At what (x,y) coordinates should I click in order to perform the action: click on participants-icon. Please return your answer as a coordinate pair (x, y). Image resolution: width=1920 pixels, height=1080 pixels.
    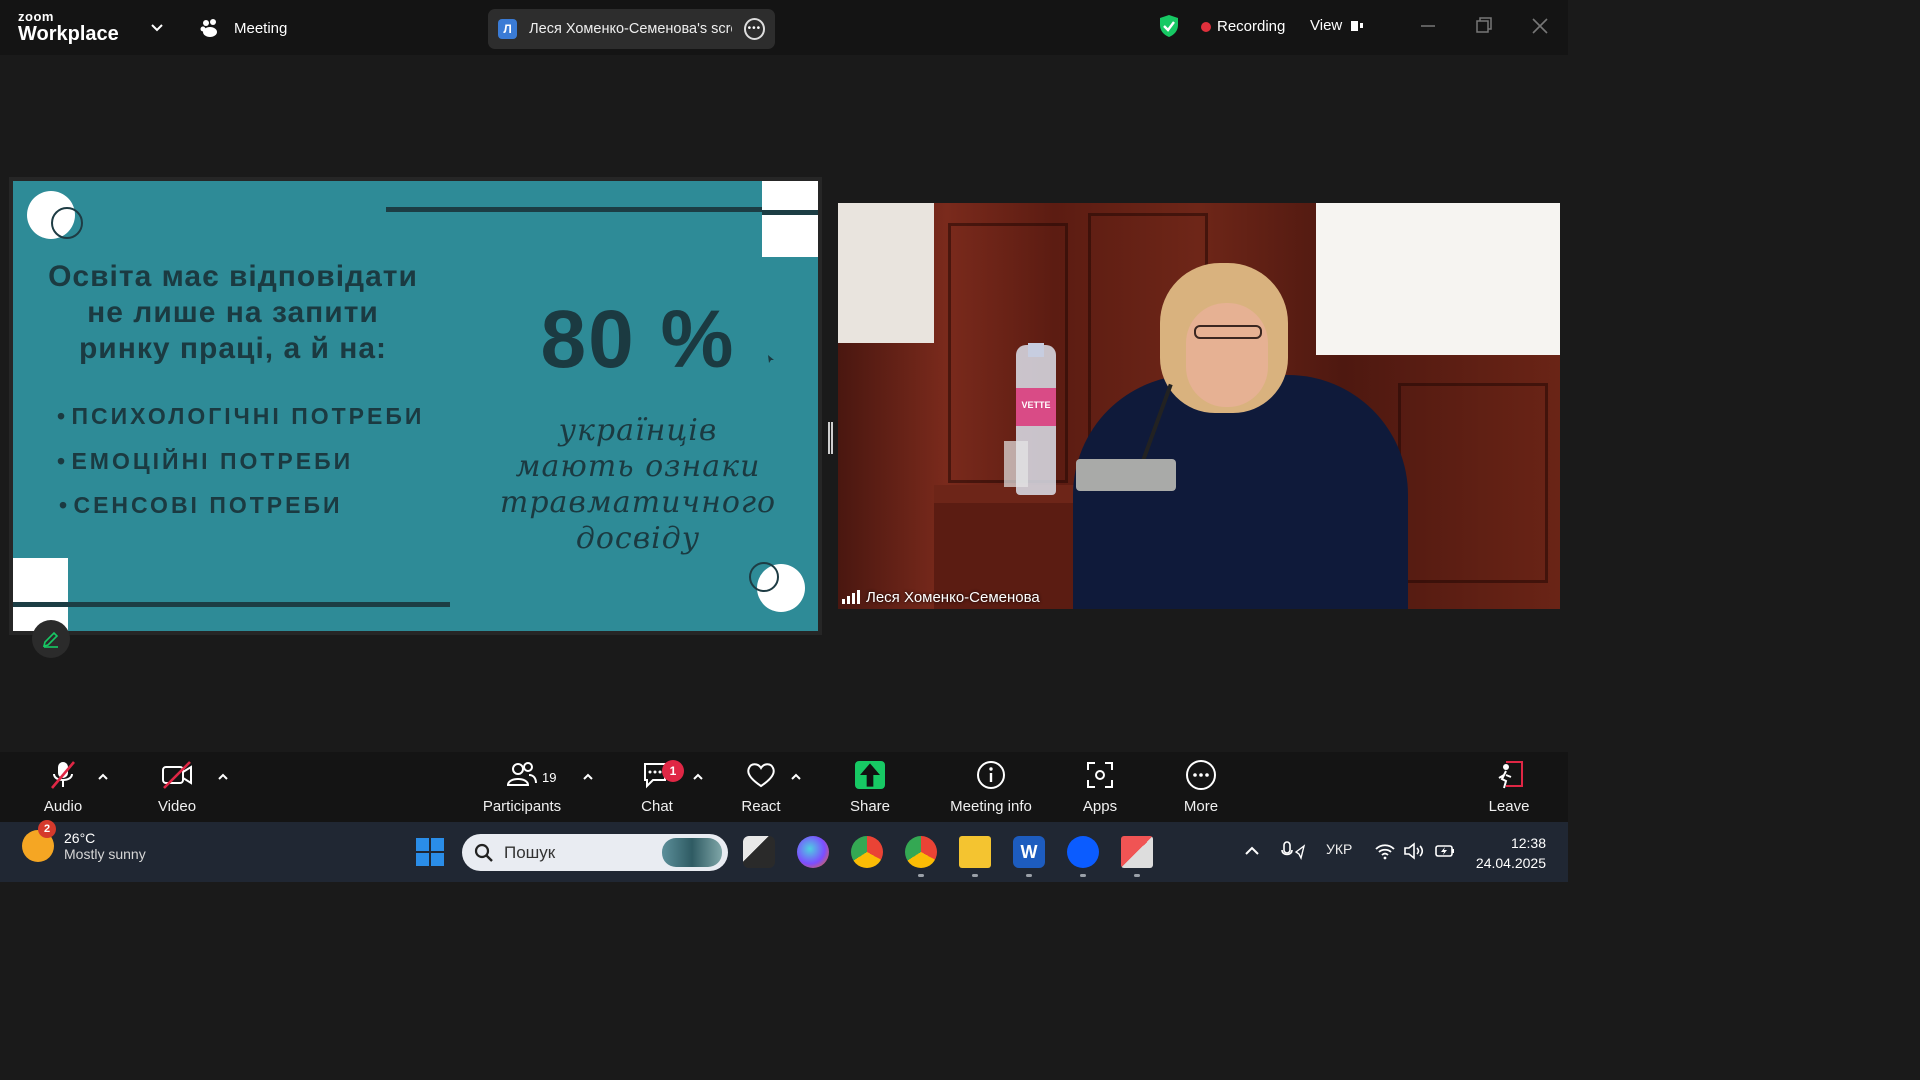
    Looking at the image, I should click on (521, 774).